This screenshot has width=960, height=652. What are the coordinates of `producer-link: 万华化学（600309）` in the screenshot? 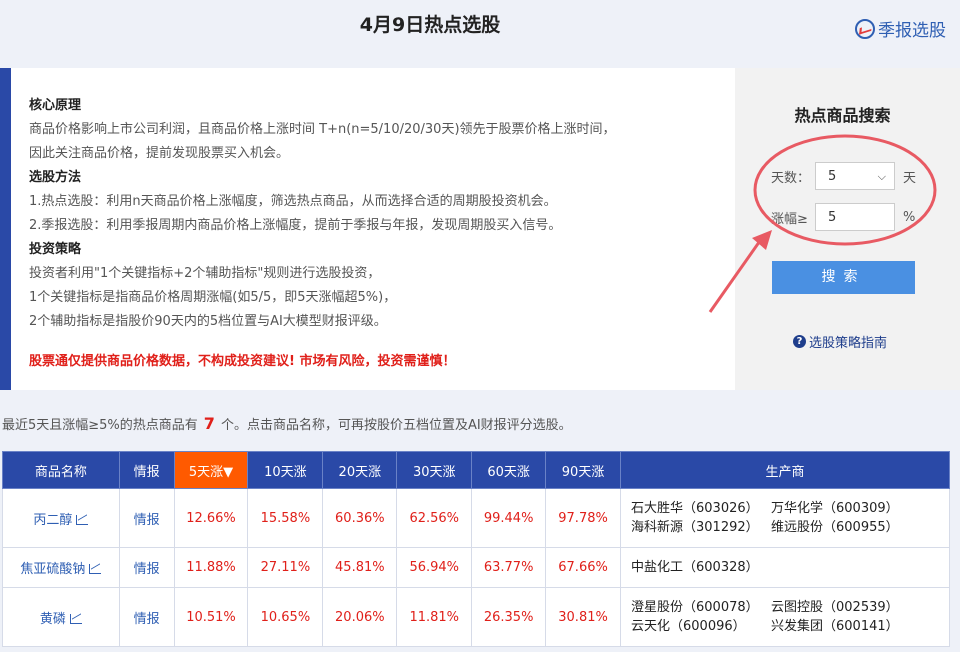 It's located at (846, 508).